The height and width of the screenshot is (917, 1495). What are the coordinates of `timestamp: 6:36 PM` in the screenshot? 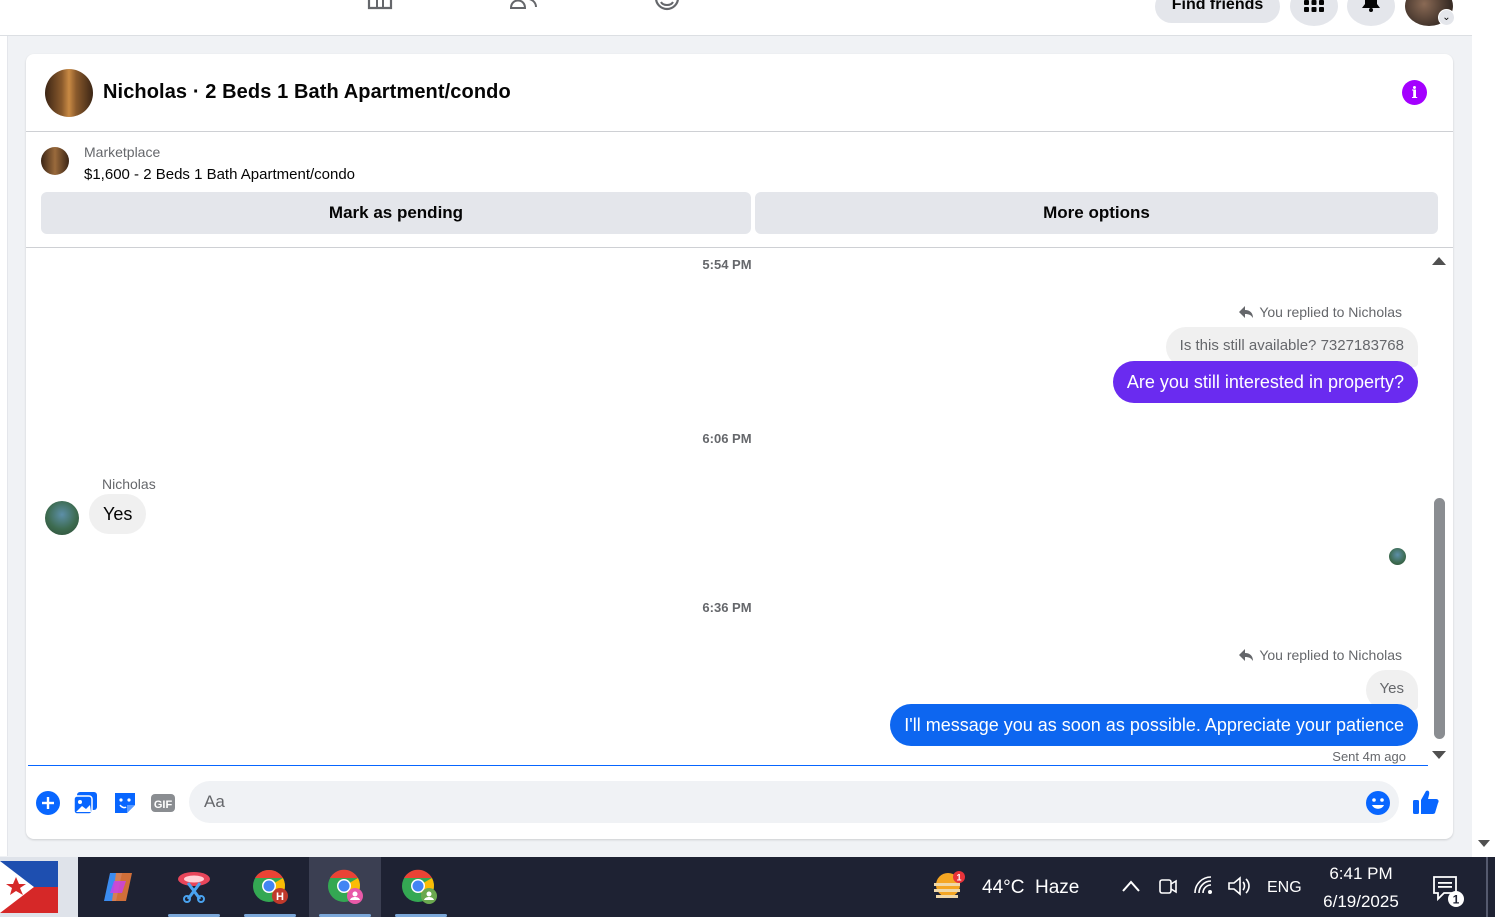 It's located at (727, 607).